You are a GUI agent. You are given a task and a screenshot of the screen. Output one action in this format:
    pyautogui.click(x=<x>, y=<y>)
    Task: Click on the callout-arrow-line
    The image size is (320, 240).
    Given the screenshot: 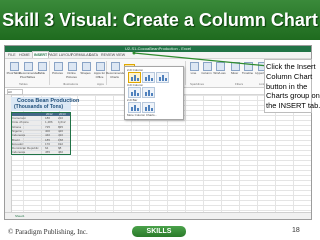 What is the action you would take?
    pyautogui.click(x=201, y=59)
    